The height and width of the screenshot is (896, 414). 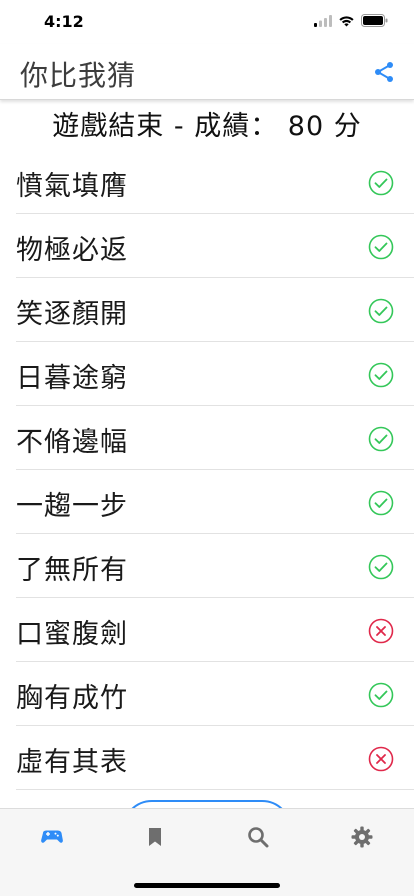 What do you see at coordinates (72, 186) in the screenshot?
I see `list-item-text: 憤氣填膺` at bounding box center [72, 186].